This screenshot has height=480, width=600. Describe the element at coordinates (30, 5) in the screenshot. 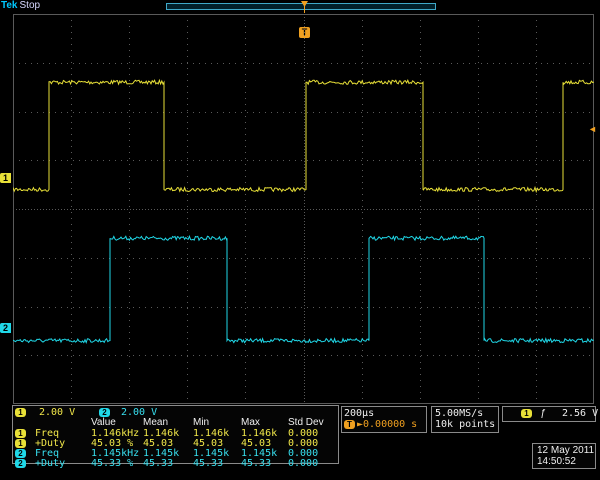

I see `acquisition-status: Stop` at that location.